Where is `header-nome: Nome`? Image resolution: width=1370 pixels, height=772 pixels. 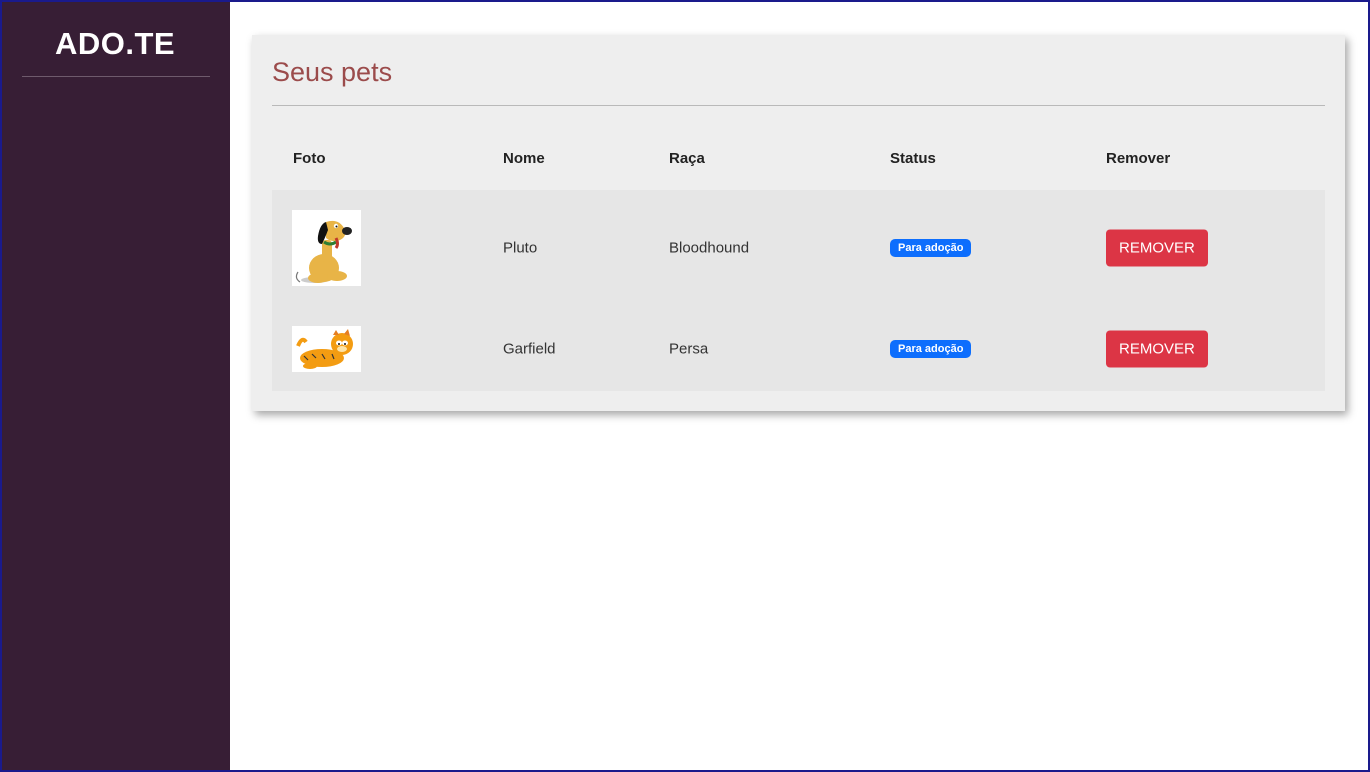
header-nome: Nome is located at coordinates (524, 158).